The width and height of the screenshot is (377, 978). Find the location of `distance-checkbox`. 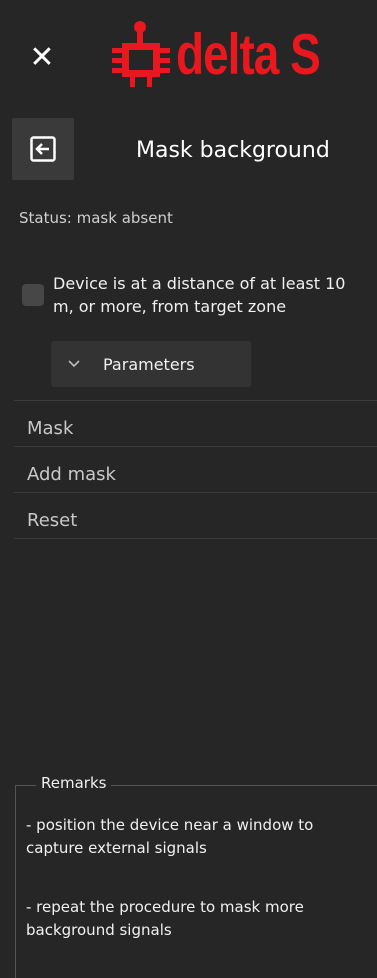

distance-checkbox is located at coordinates (33, 295).